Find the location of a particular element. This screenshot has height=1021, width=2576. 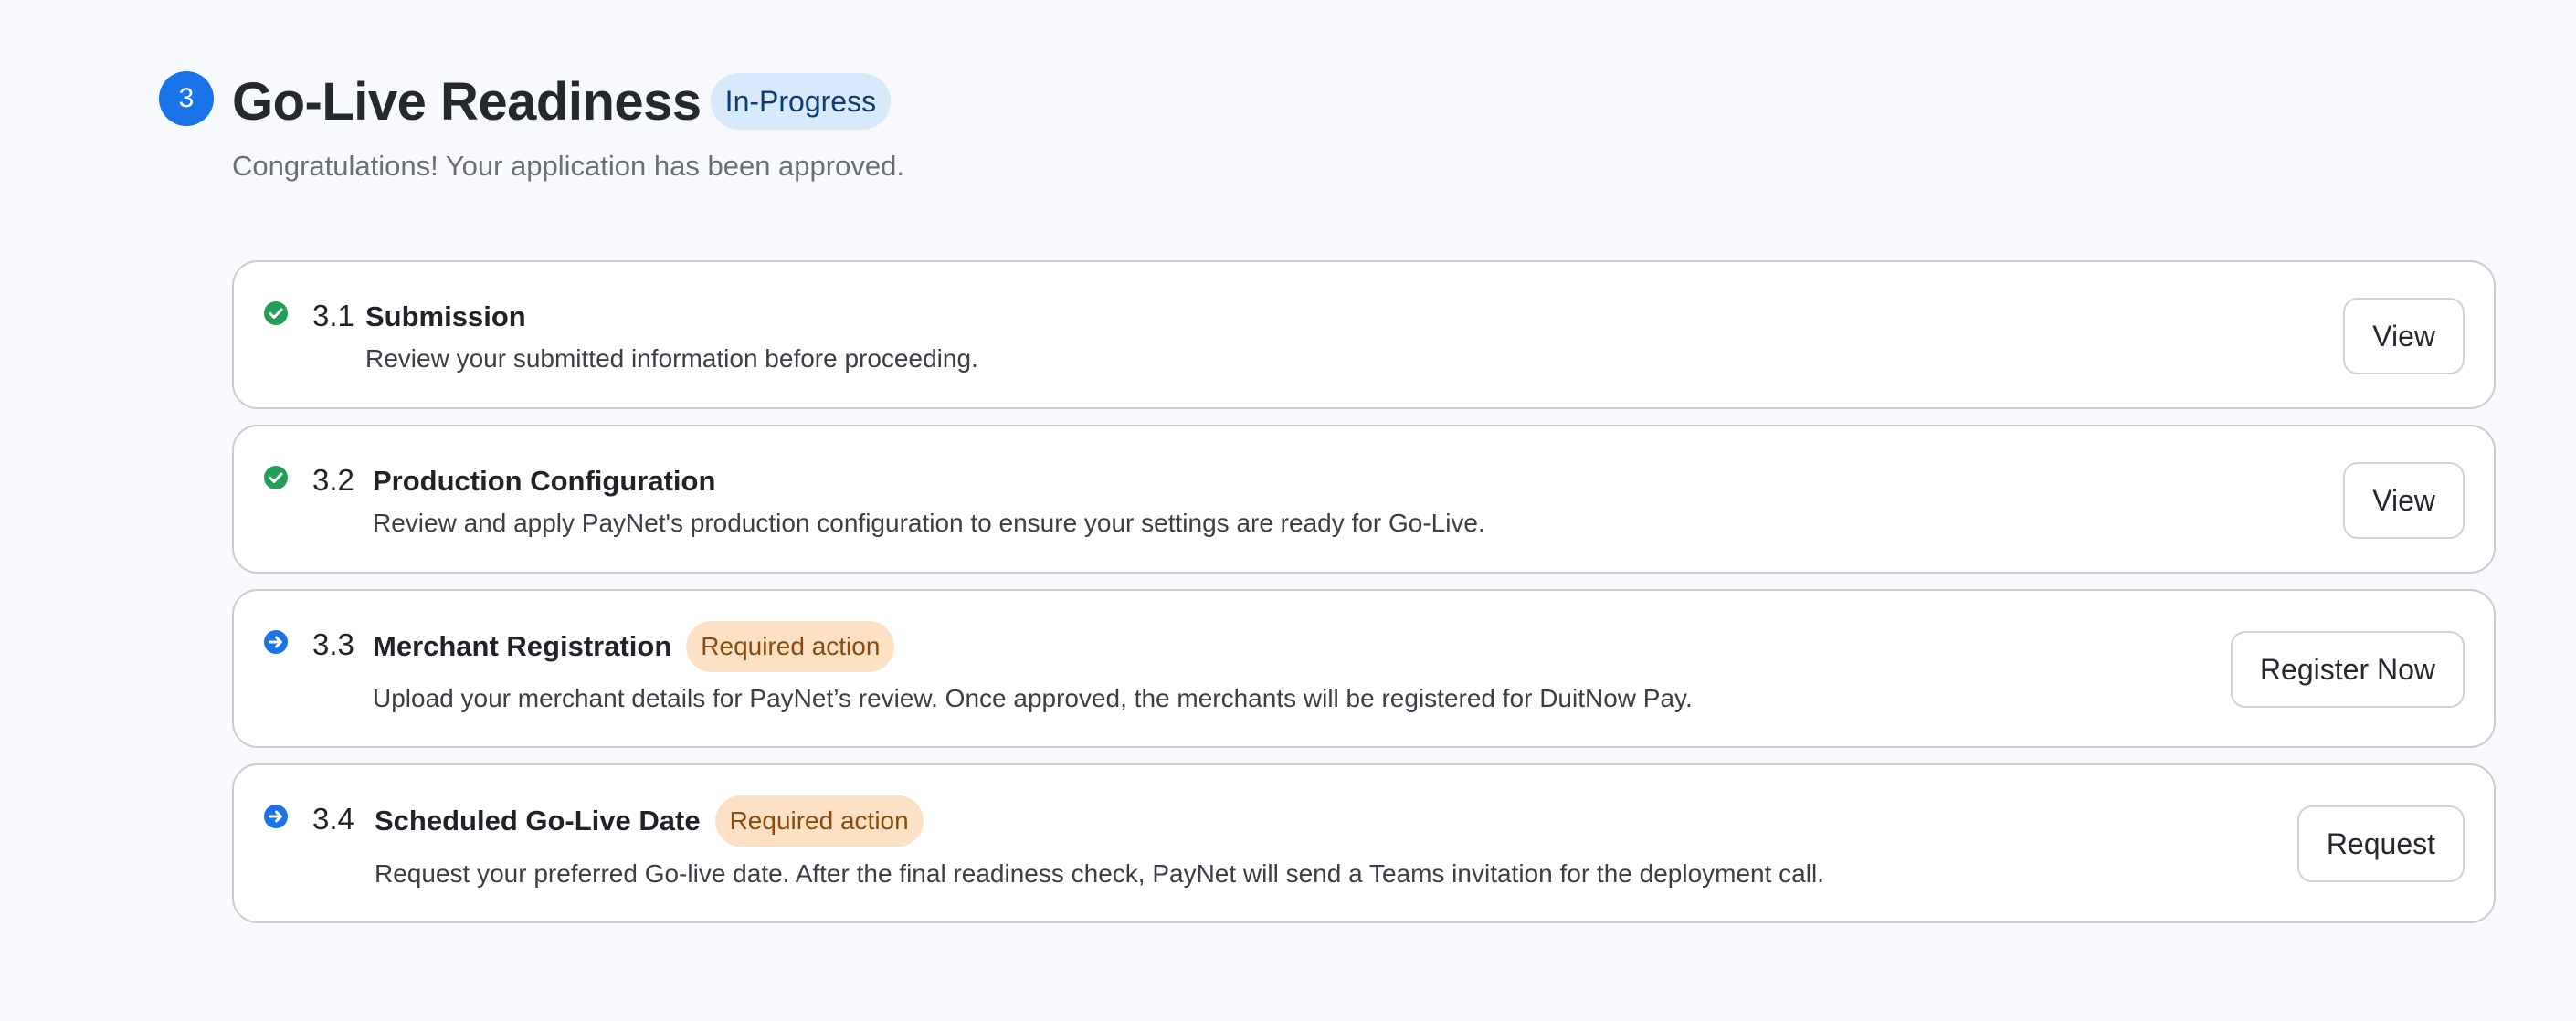

step-title-row: Merchant Registration Required action is located at coordinates (634, 646).